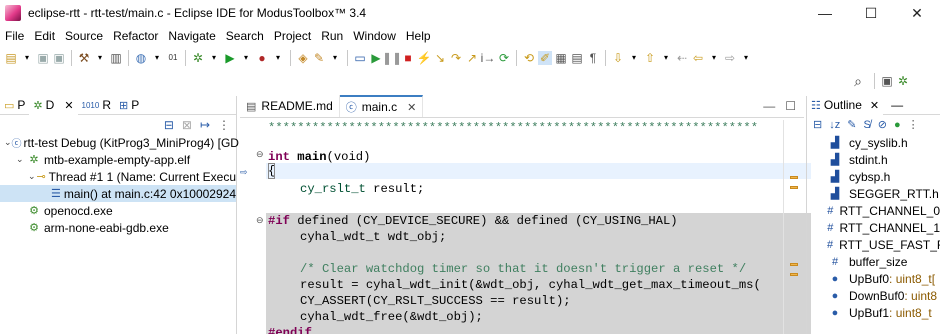 Image resolution: width=940 pixels, height=334 pixels. Describe the element at coordinates (332, 36) in the screenshot. I see `menu-run: Run` at that location.